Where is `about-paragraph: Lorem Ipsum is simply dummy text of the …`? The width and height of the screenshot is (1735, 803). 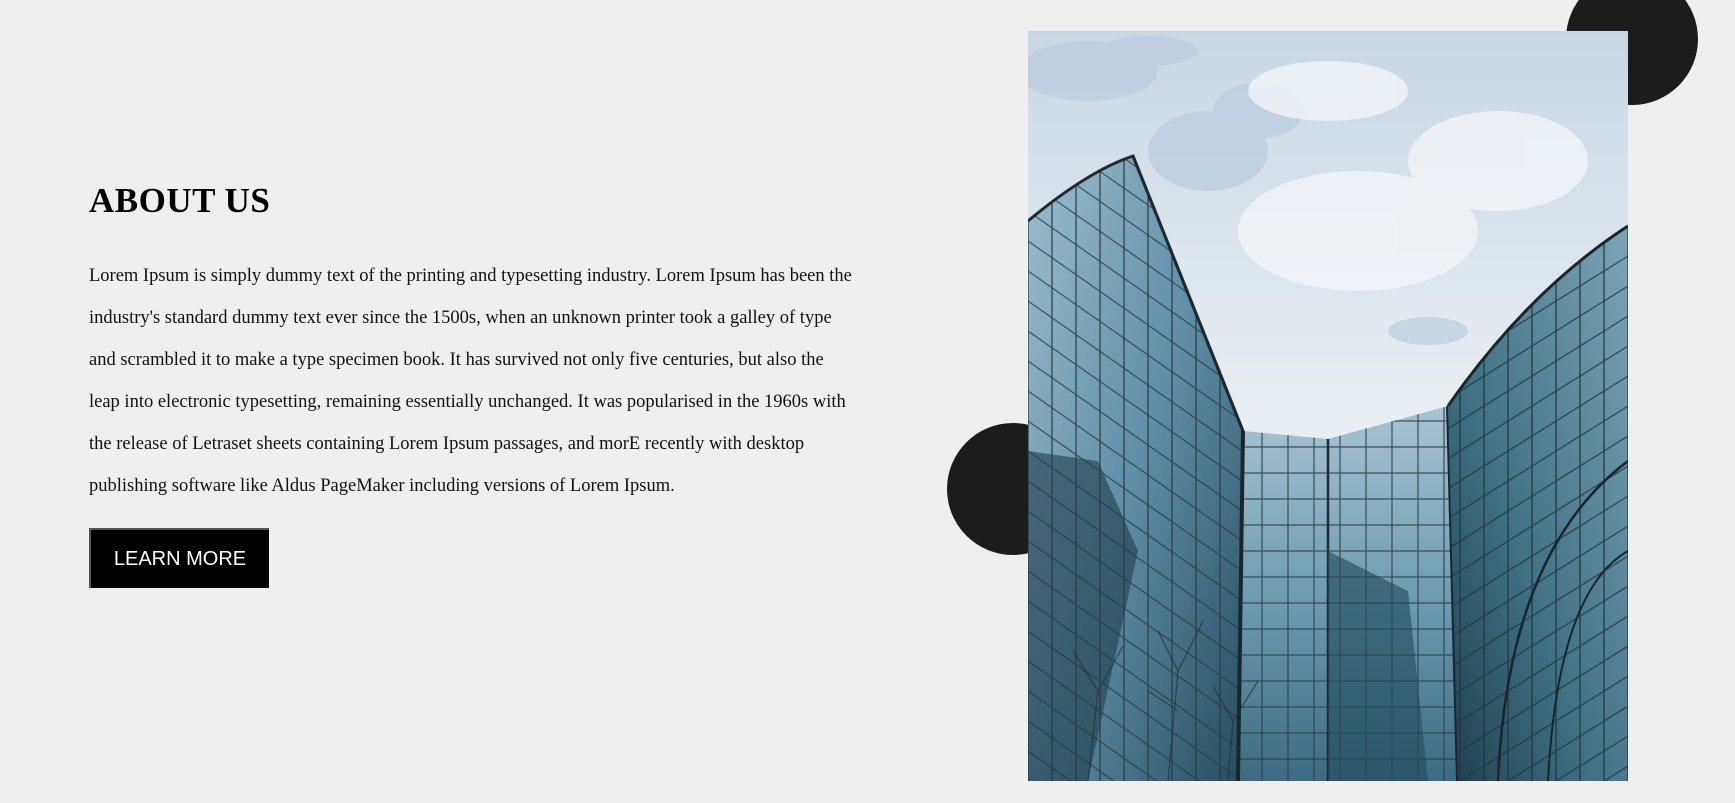
about-paragraph: Lorem Ipsum is simply dummy text of the … is located at coordinates (470, 381).